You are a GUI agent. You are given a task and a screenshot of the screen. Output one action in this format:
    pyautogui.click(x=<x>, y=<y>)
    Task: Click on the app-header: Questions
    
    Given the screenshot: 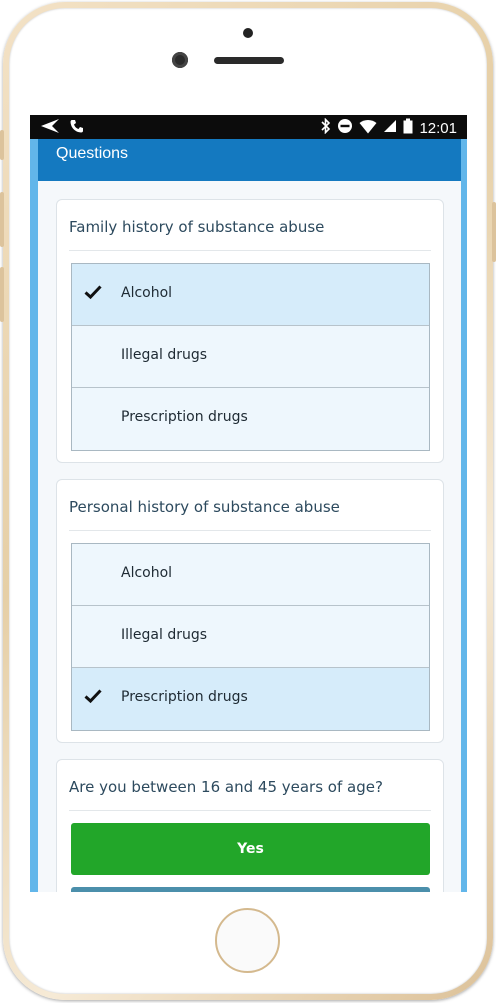 What is the action you would take?
    pyautogui.click(x=249, y=160)
    